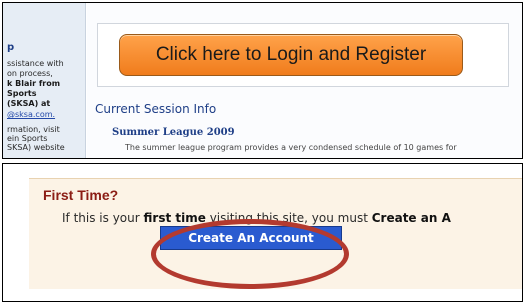  Describe the element at coordinates (288, 218) in the screenshot. I see `first-time-text-middle: visiting this site, you must` at that location.